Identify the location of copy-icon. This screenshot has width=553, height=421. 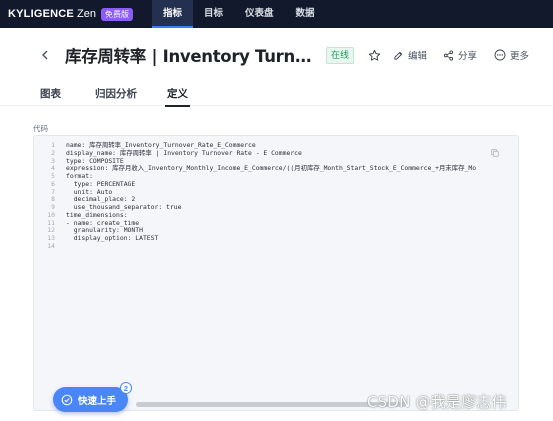
(495, 153).